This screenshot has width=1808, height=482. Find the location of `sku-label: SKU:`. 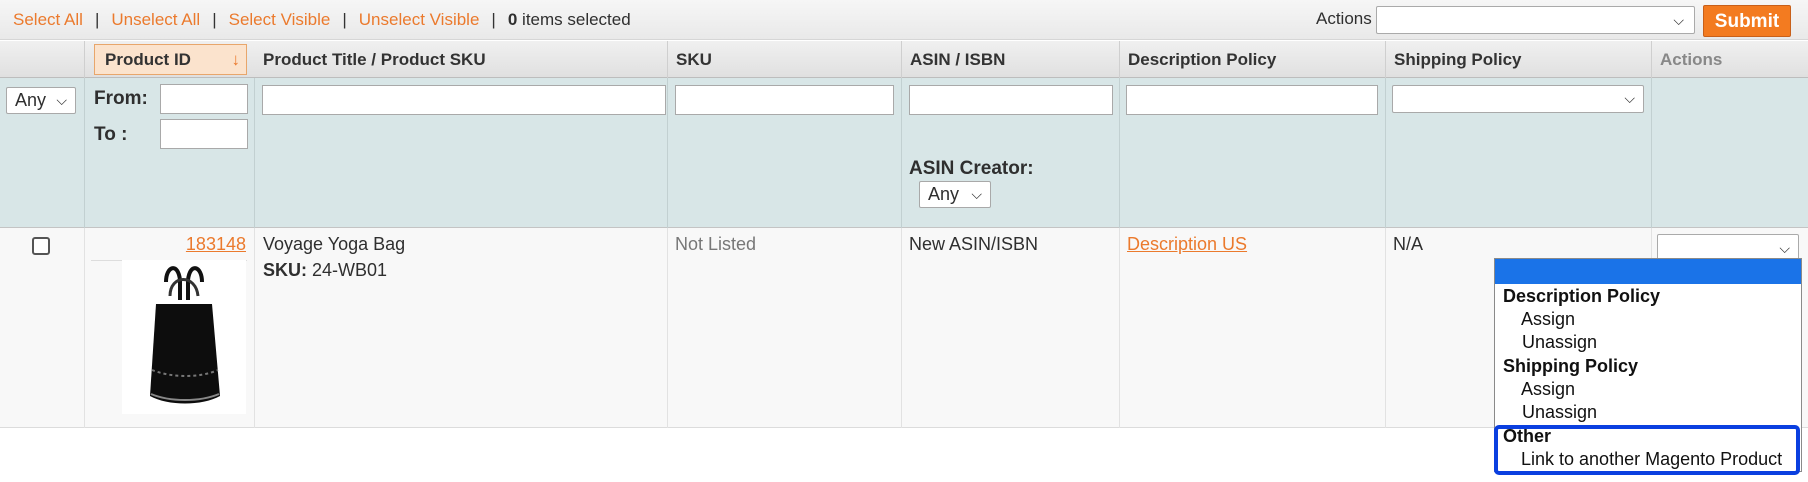

sku-label: SKU: is located at coordinates (285, 270).